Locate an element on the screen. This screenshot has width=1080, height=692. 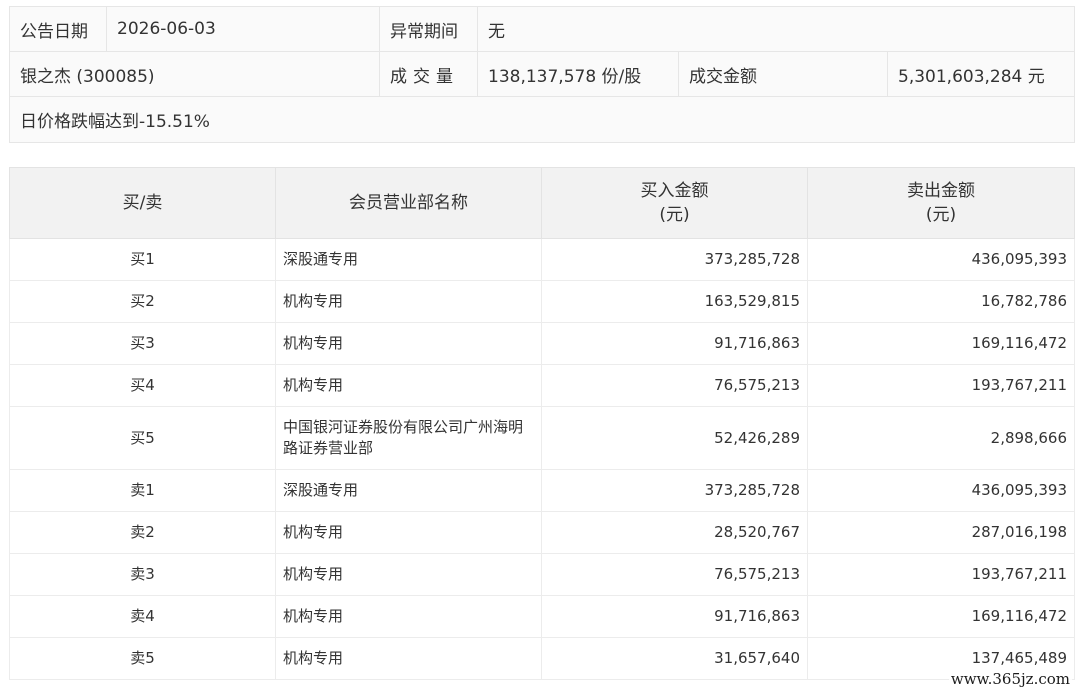
turnover-label: 成交金额 is located at coordinates (783, 74).